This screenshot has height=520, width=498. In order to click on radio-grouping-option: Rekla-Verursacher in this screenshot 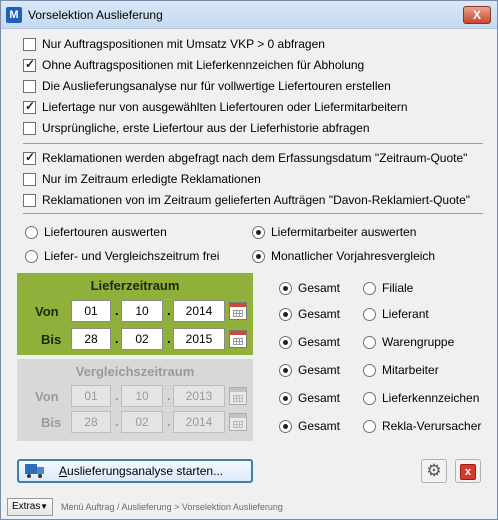, I will do `click(422, 426)`.